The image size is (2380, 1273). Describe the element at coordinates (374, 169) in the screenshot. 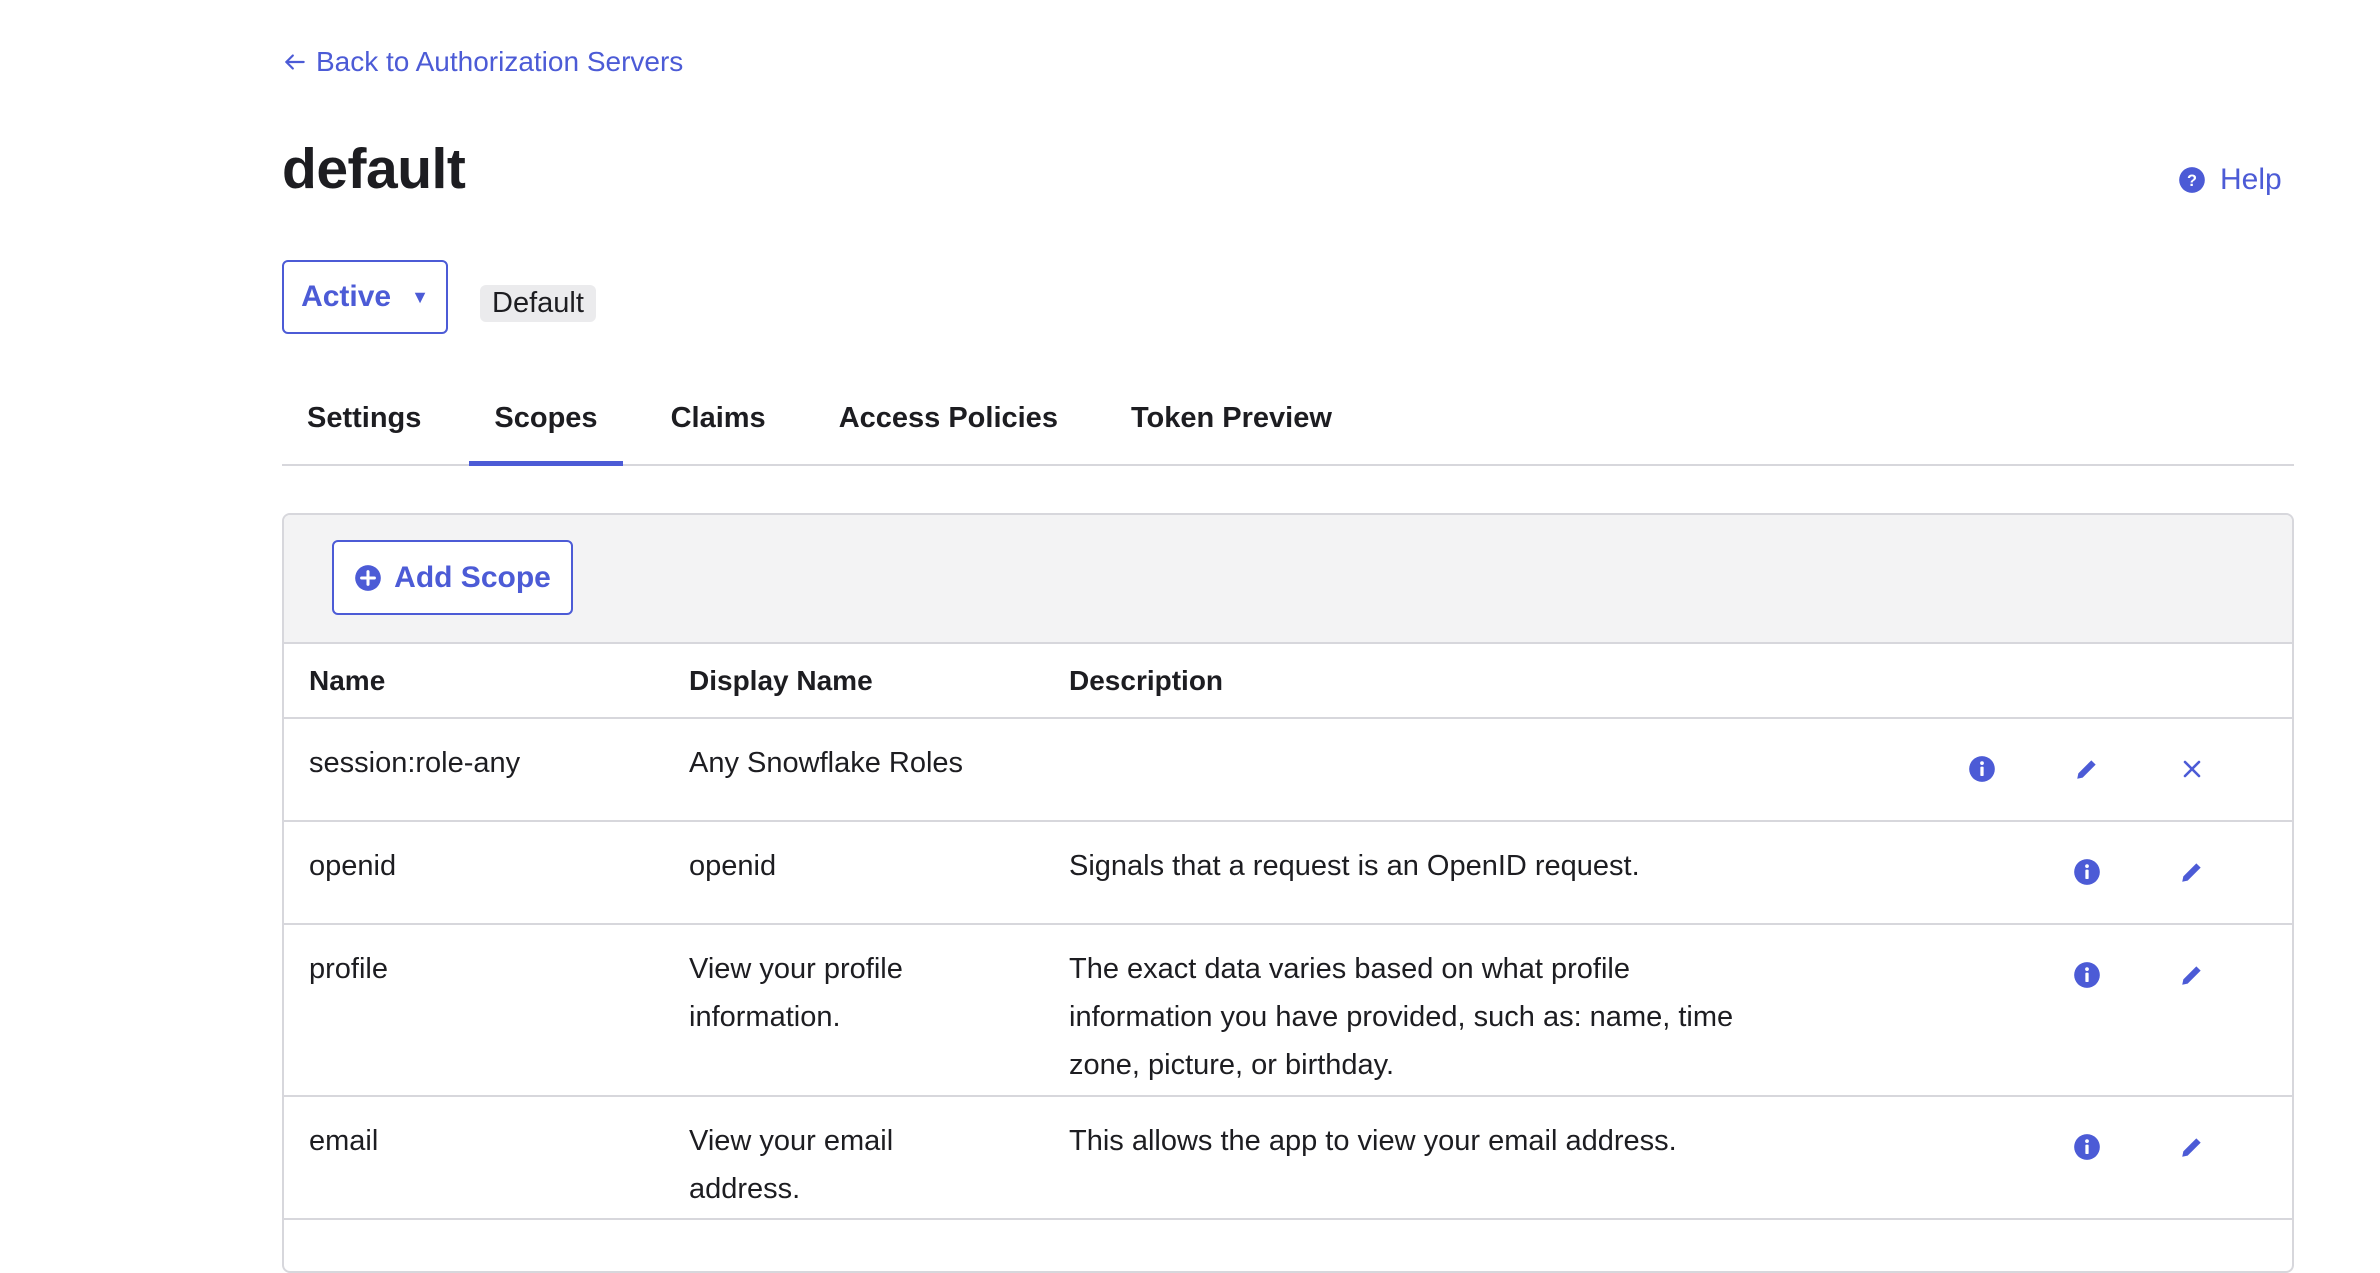

I see `page-title: default` at that location.